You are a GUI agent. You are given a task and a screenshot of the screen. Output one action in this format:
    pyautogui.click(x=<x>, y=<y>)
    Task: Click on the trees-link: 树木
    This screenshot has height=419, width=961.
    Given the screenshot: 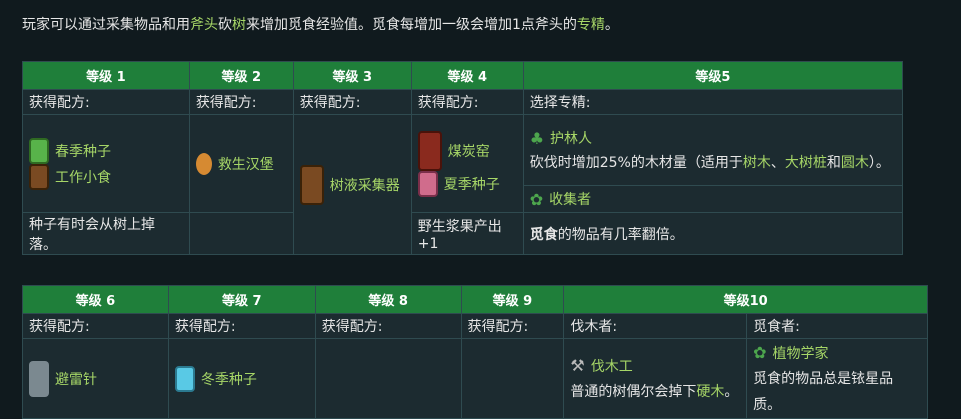 What is the action you would take?
    pyautogui.click(x=757, y=163)
    